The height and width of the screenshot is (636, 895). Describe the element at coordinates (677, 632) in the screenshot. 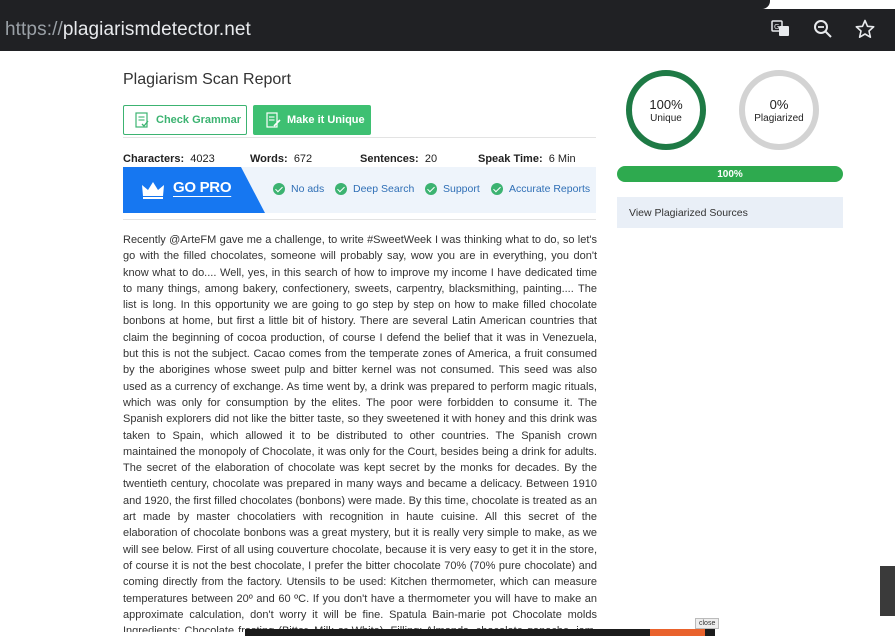

I see `ad-banner-accent` at that location.